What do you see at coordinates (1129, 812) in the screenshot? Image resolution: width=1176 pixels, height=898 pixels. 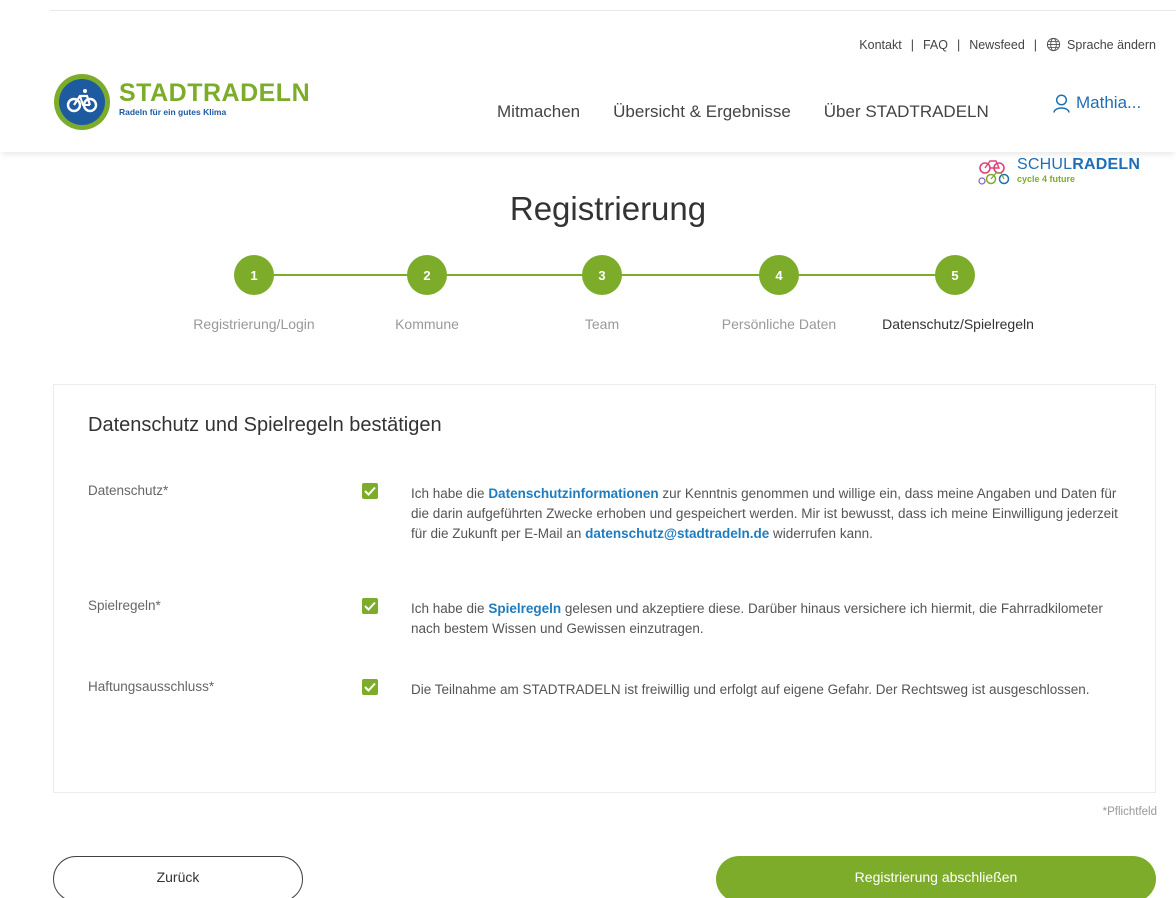 I see `required-note: *Pflichtfeld` at bounding box center [1129, 812].